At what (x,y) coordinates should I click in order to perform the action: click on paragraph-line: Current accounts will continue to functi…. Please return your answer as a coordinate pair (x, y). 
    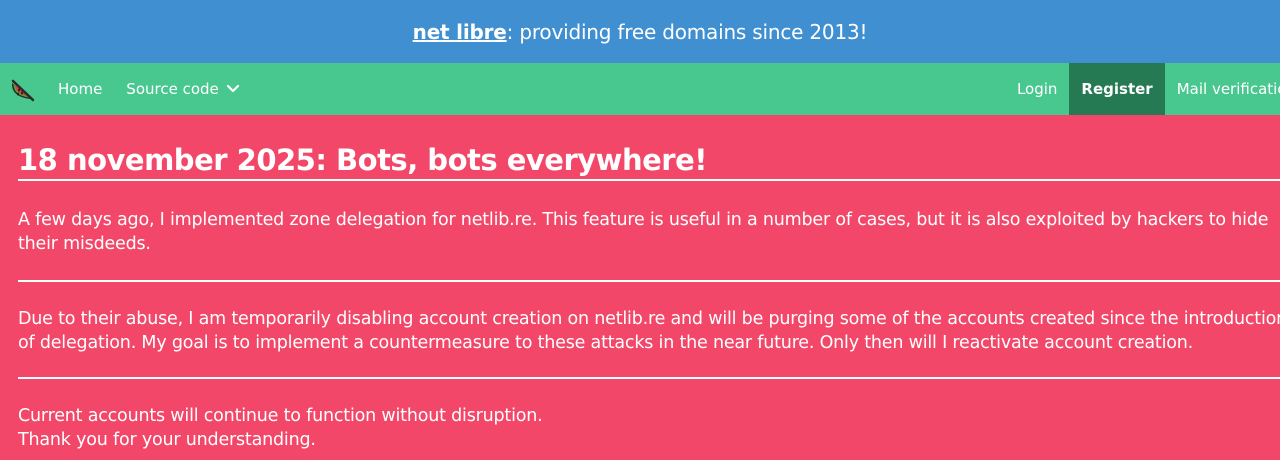
    Looking at the image, I should click on (280, 416).